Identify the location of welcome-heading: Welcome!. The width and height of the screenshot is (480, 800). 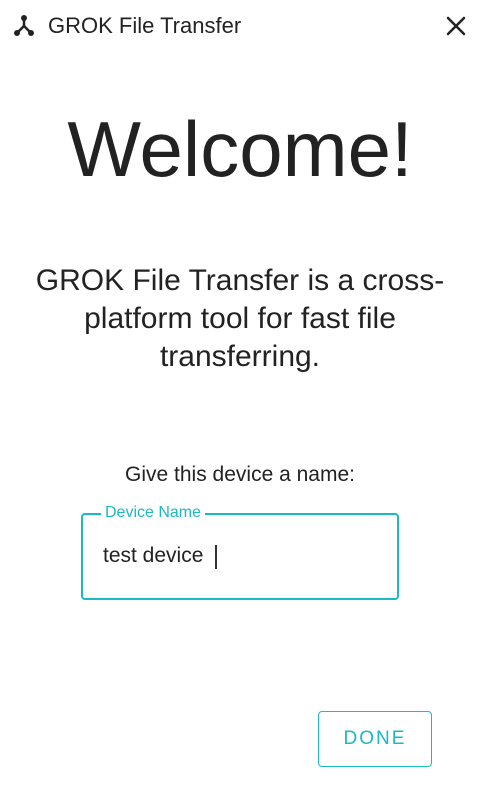
(240, 149).